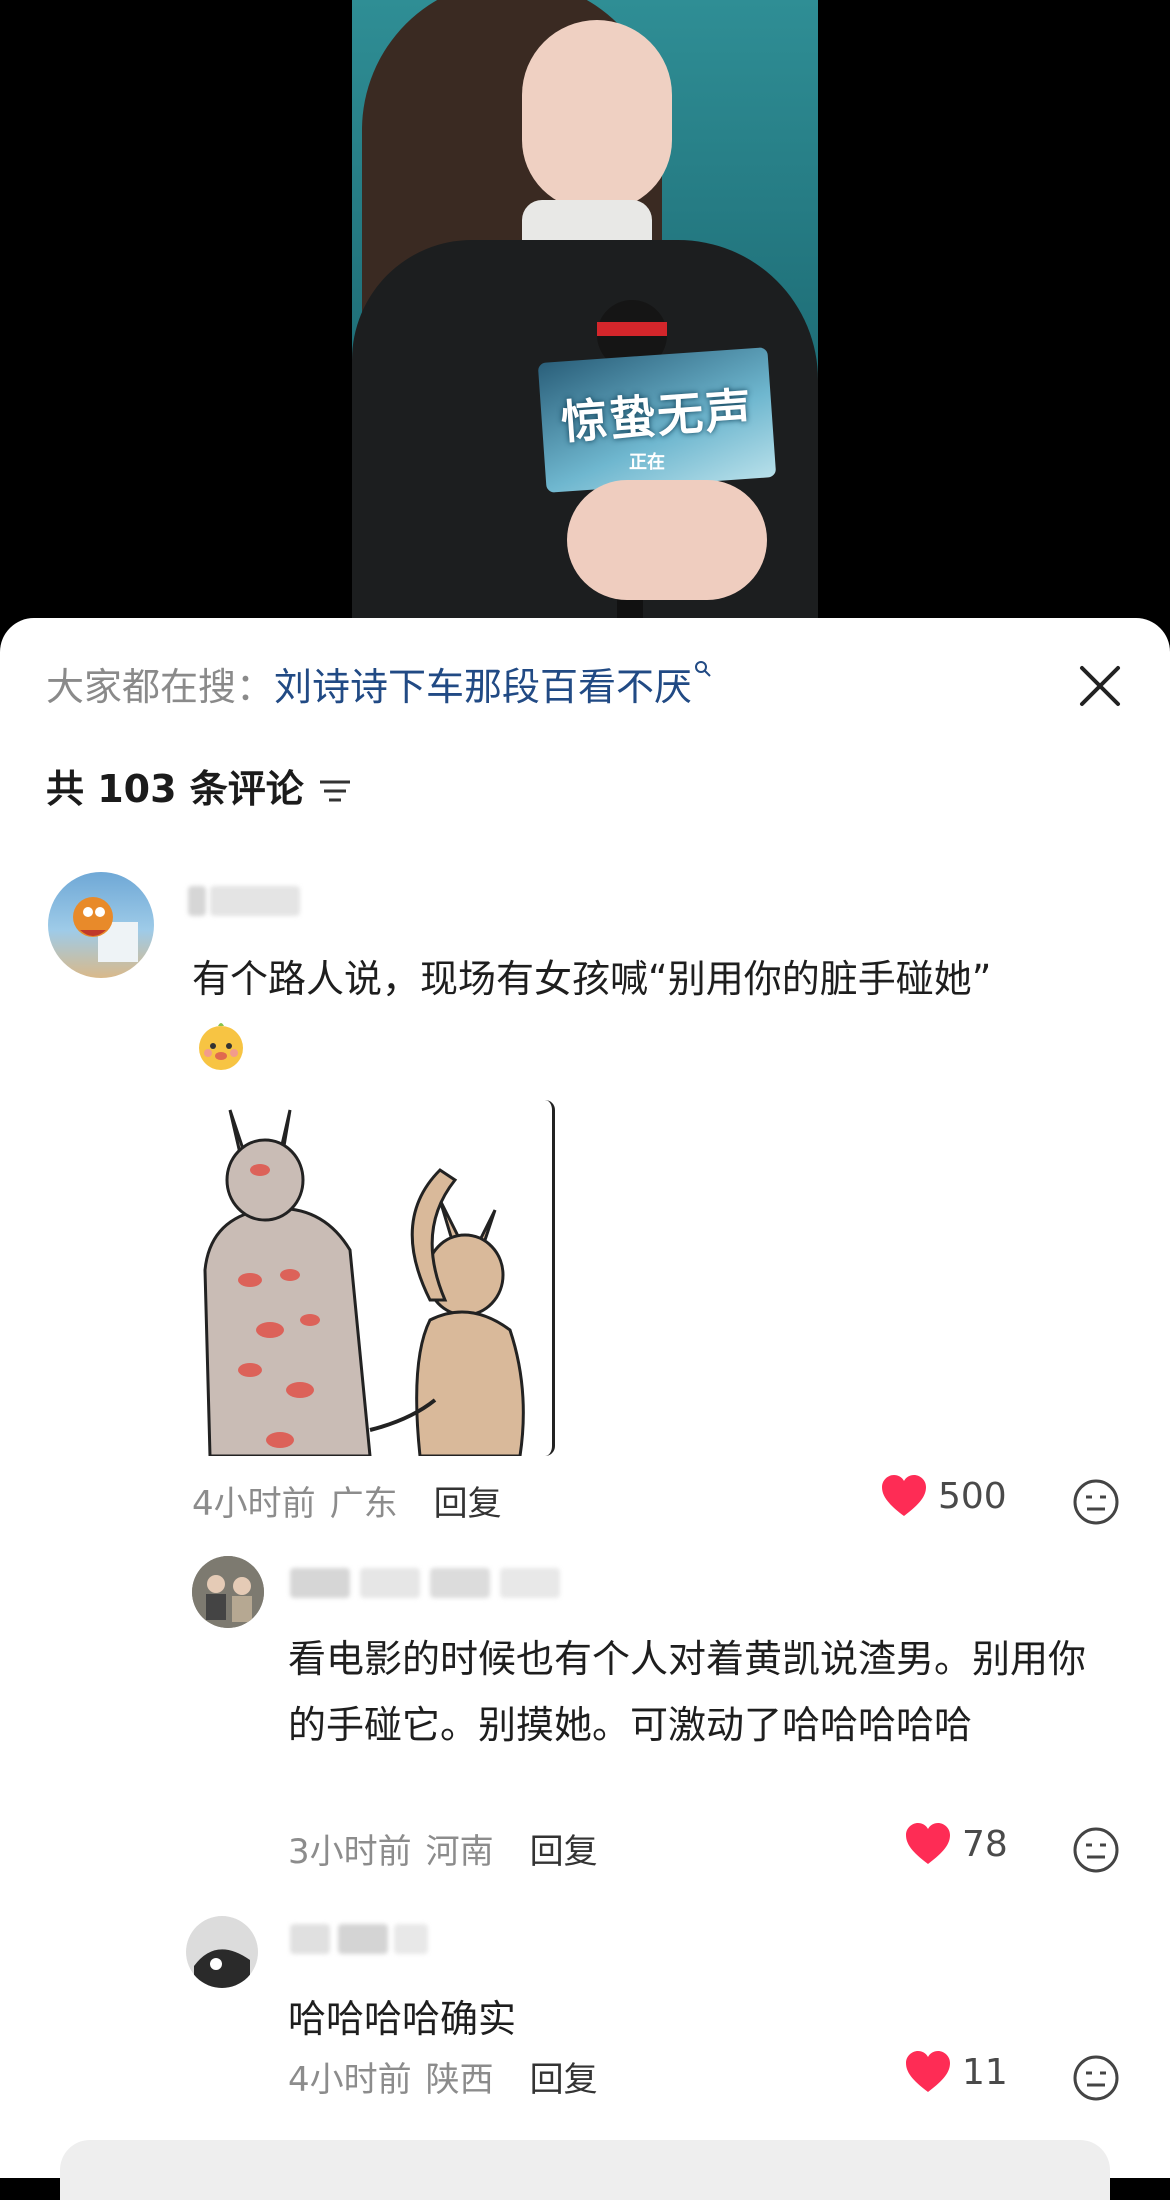 The image size is (1170, 2200). I want to click on sort-filter-icon, so click(335, 786).